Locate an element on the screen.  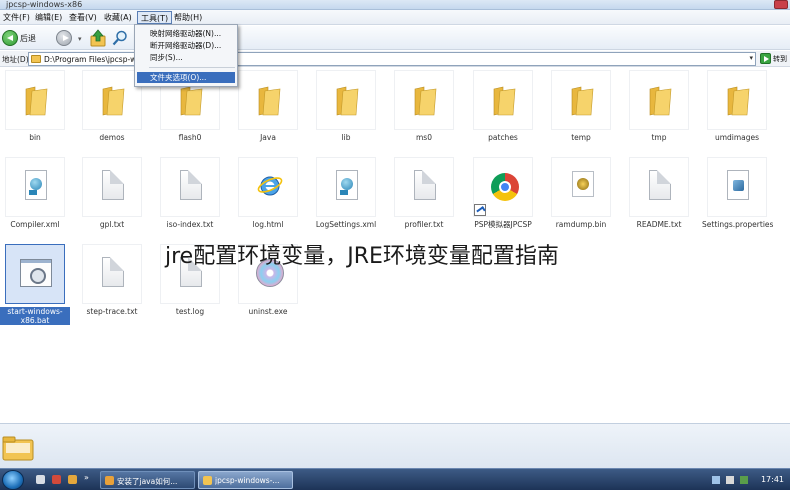
text-file-icon is located at coordinates (425, 185).